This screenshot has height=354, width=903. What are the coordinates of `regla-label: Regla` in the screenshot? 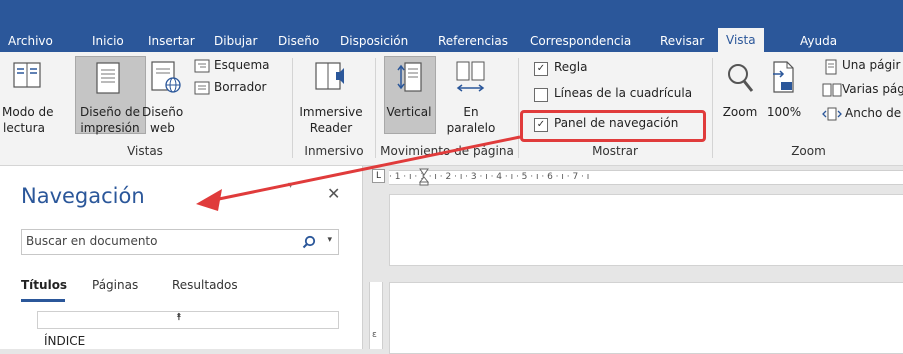 It's located at (571, 67).